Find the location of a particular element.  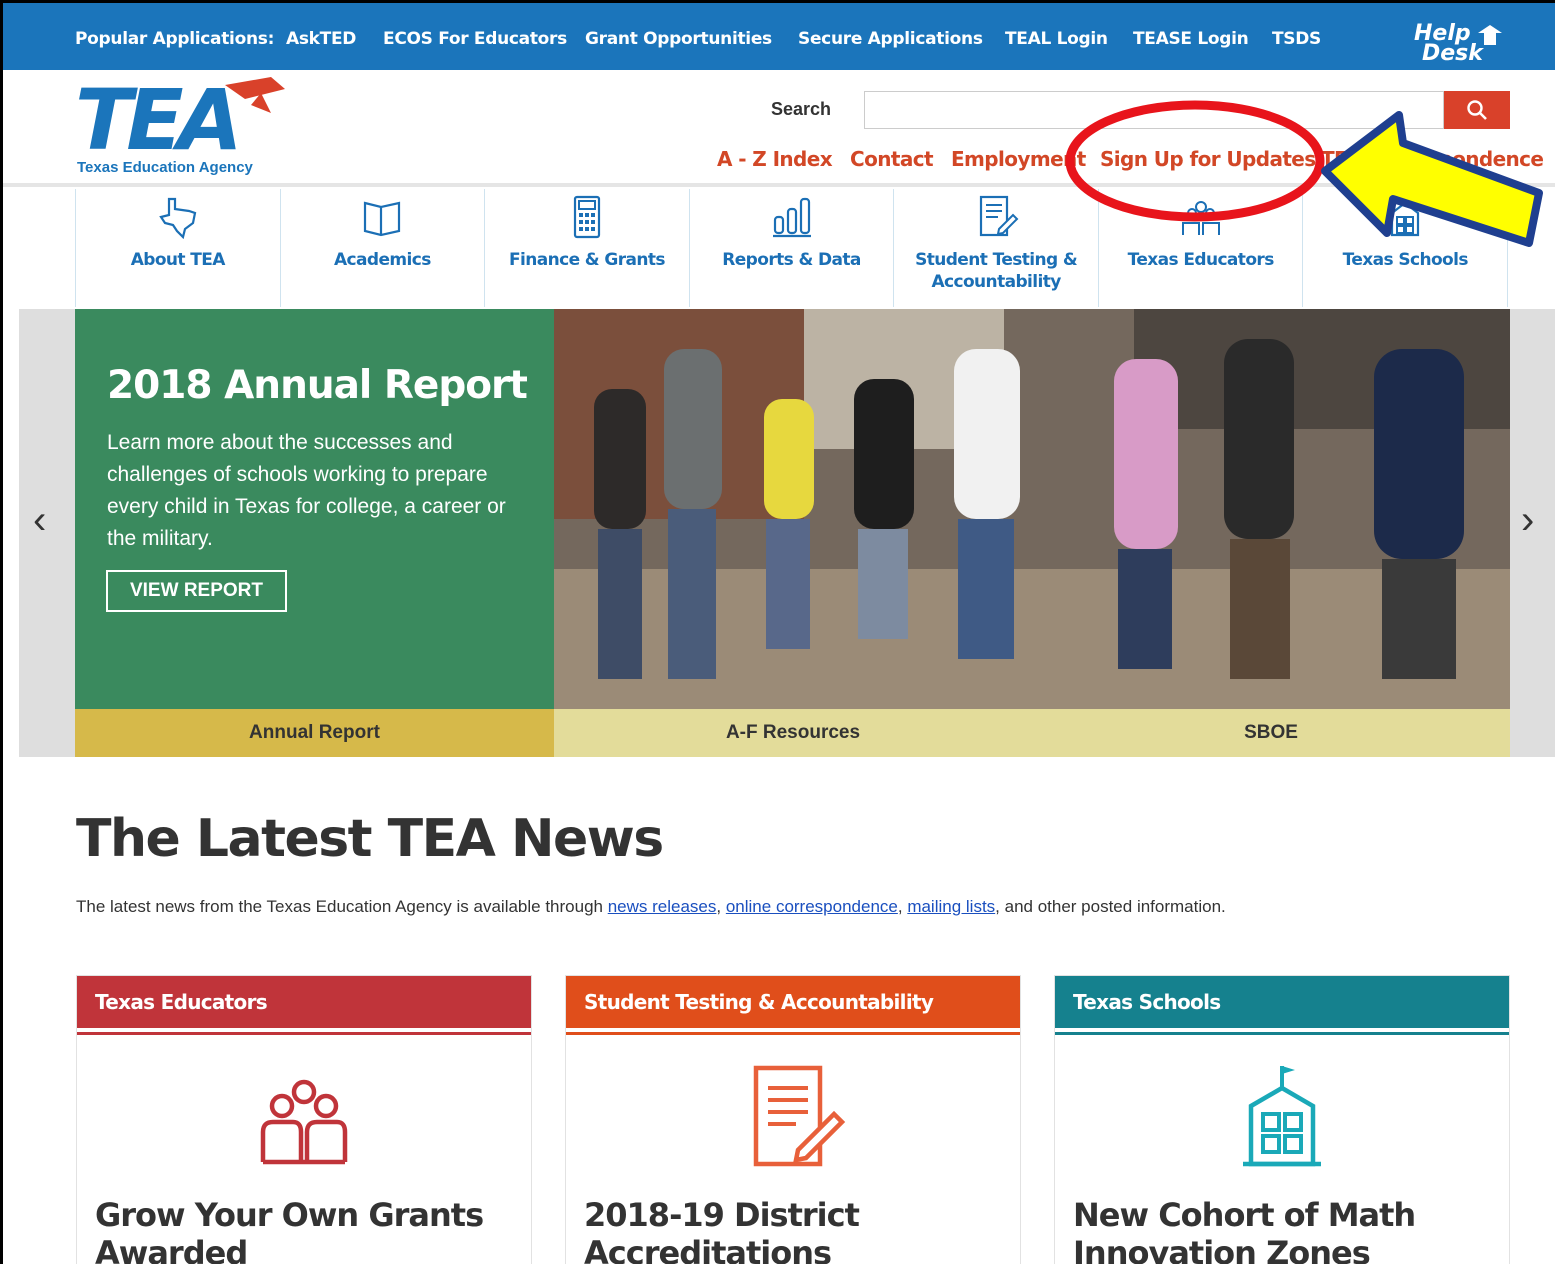

search-label: Search is located at coordinates (801, 109).